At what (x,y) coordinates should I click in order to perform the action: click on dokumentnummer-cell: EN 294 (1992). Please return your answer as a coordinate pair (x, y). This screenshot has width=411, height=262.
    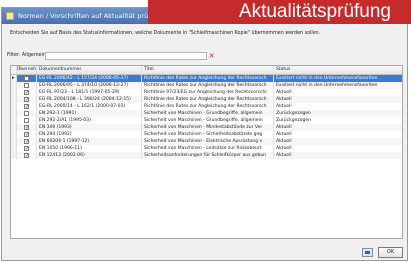
    Looking at the image, I should click on (89, 134).